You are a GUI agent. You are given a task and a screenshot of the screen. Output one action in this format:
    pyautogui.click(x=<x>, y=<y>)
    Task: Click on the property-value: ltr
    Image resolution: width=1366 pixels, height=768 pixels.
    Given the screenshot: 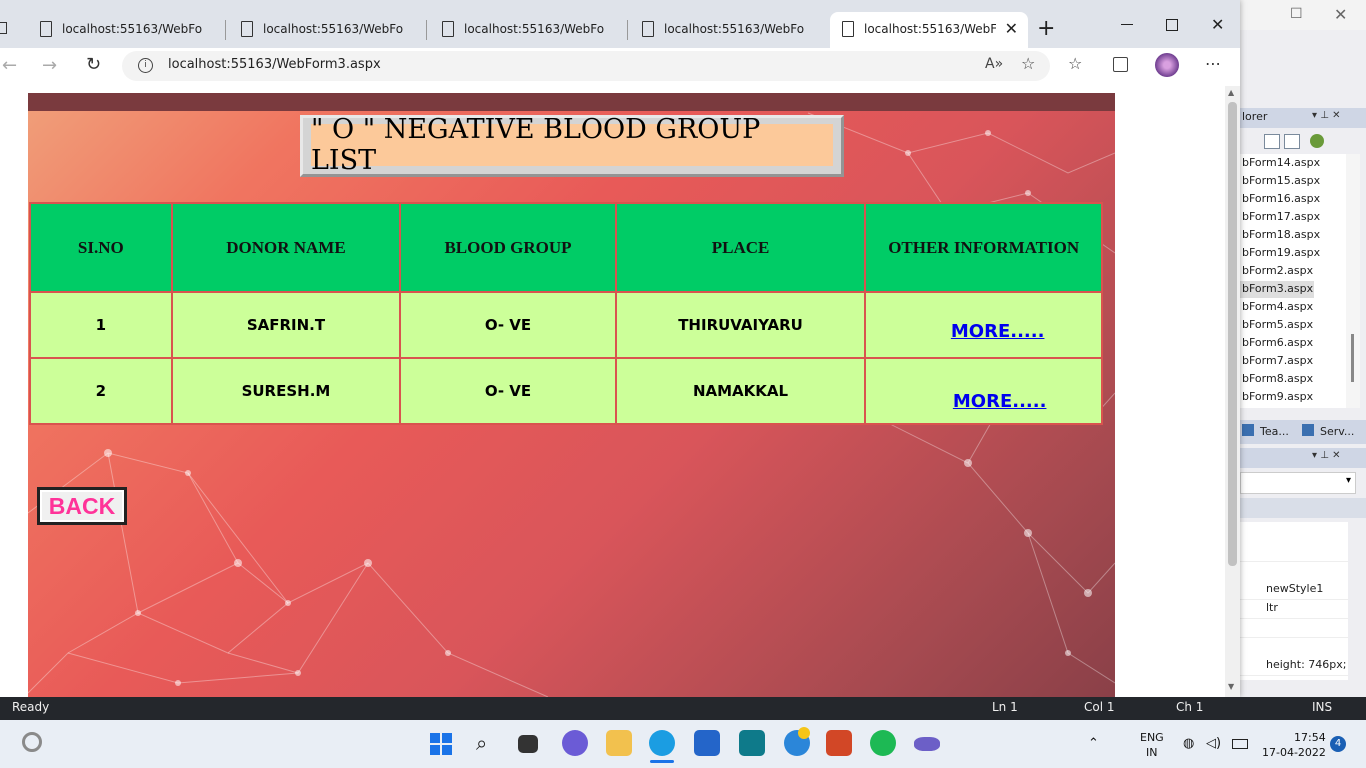 What is the action you would take?
    pyautogui.click(x=1272, y=607)
    